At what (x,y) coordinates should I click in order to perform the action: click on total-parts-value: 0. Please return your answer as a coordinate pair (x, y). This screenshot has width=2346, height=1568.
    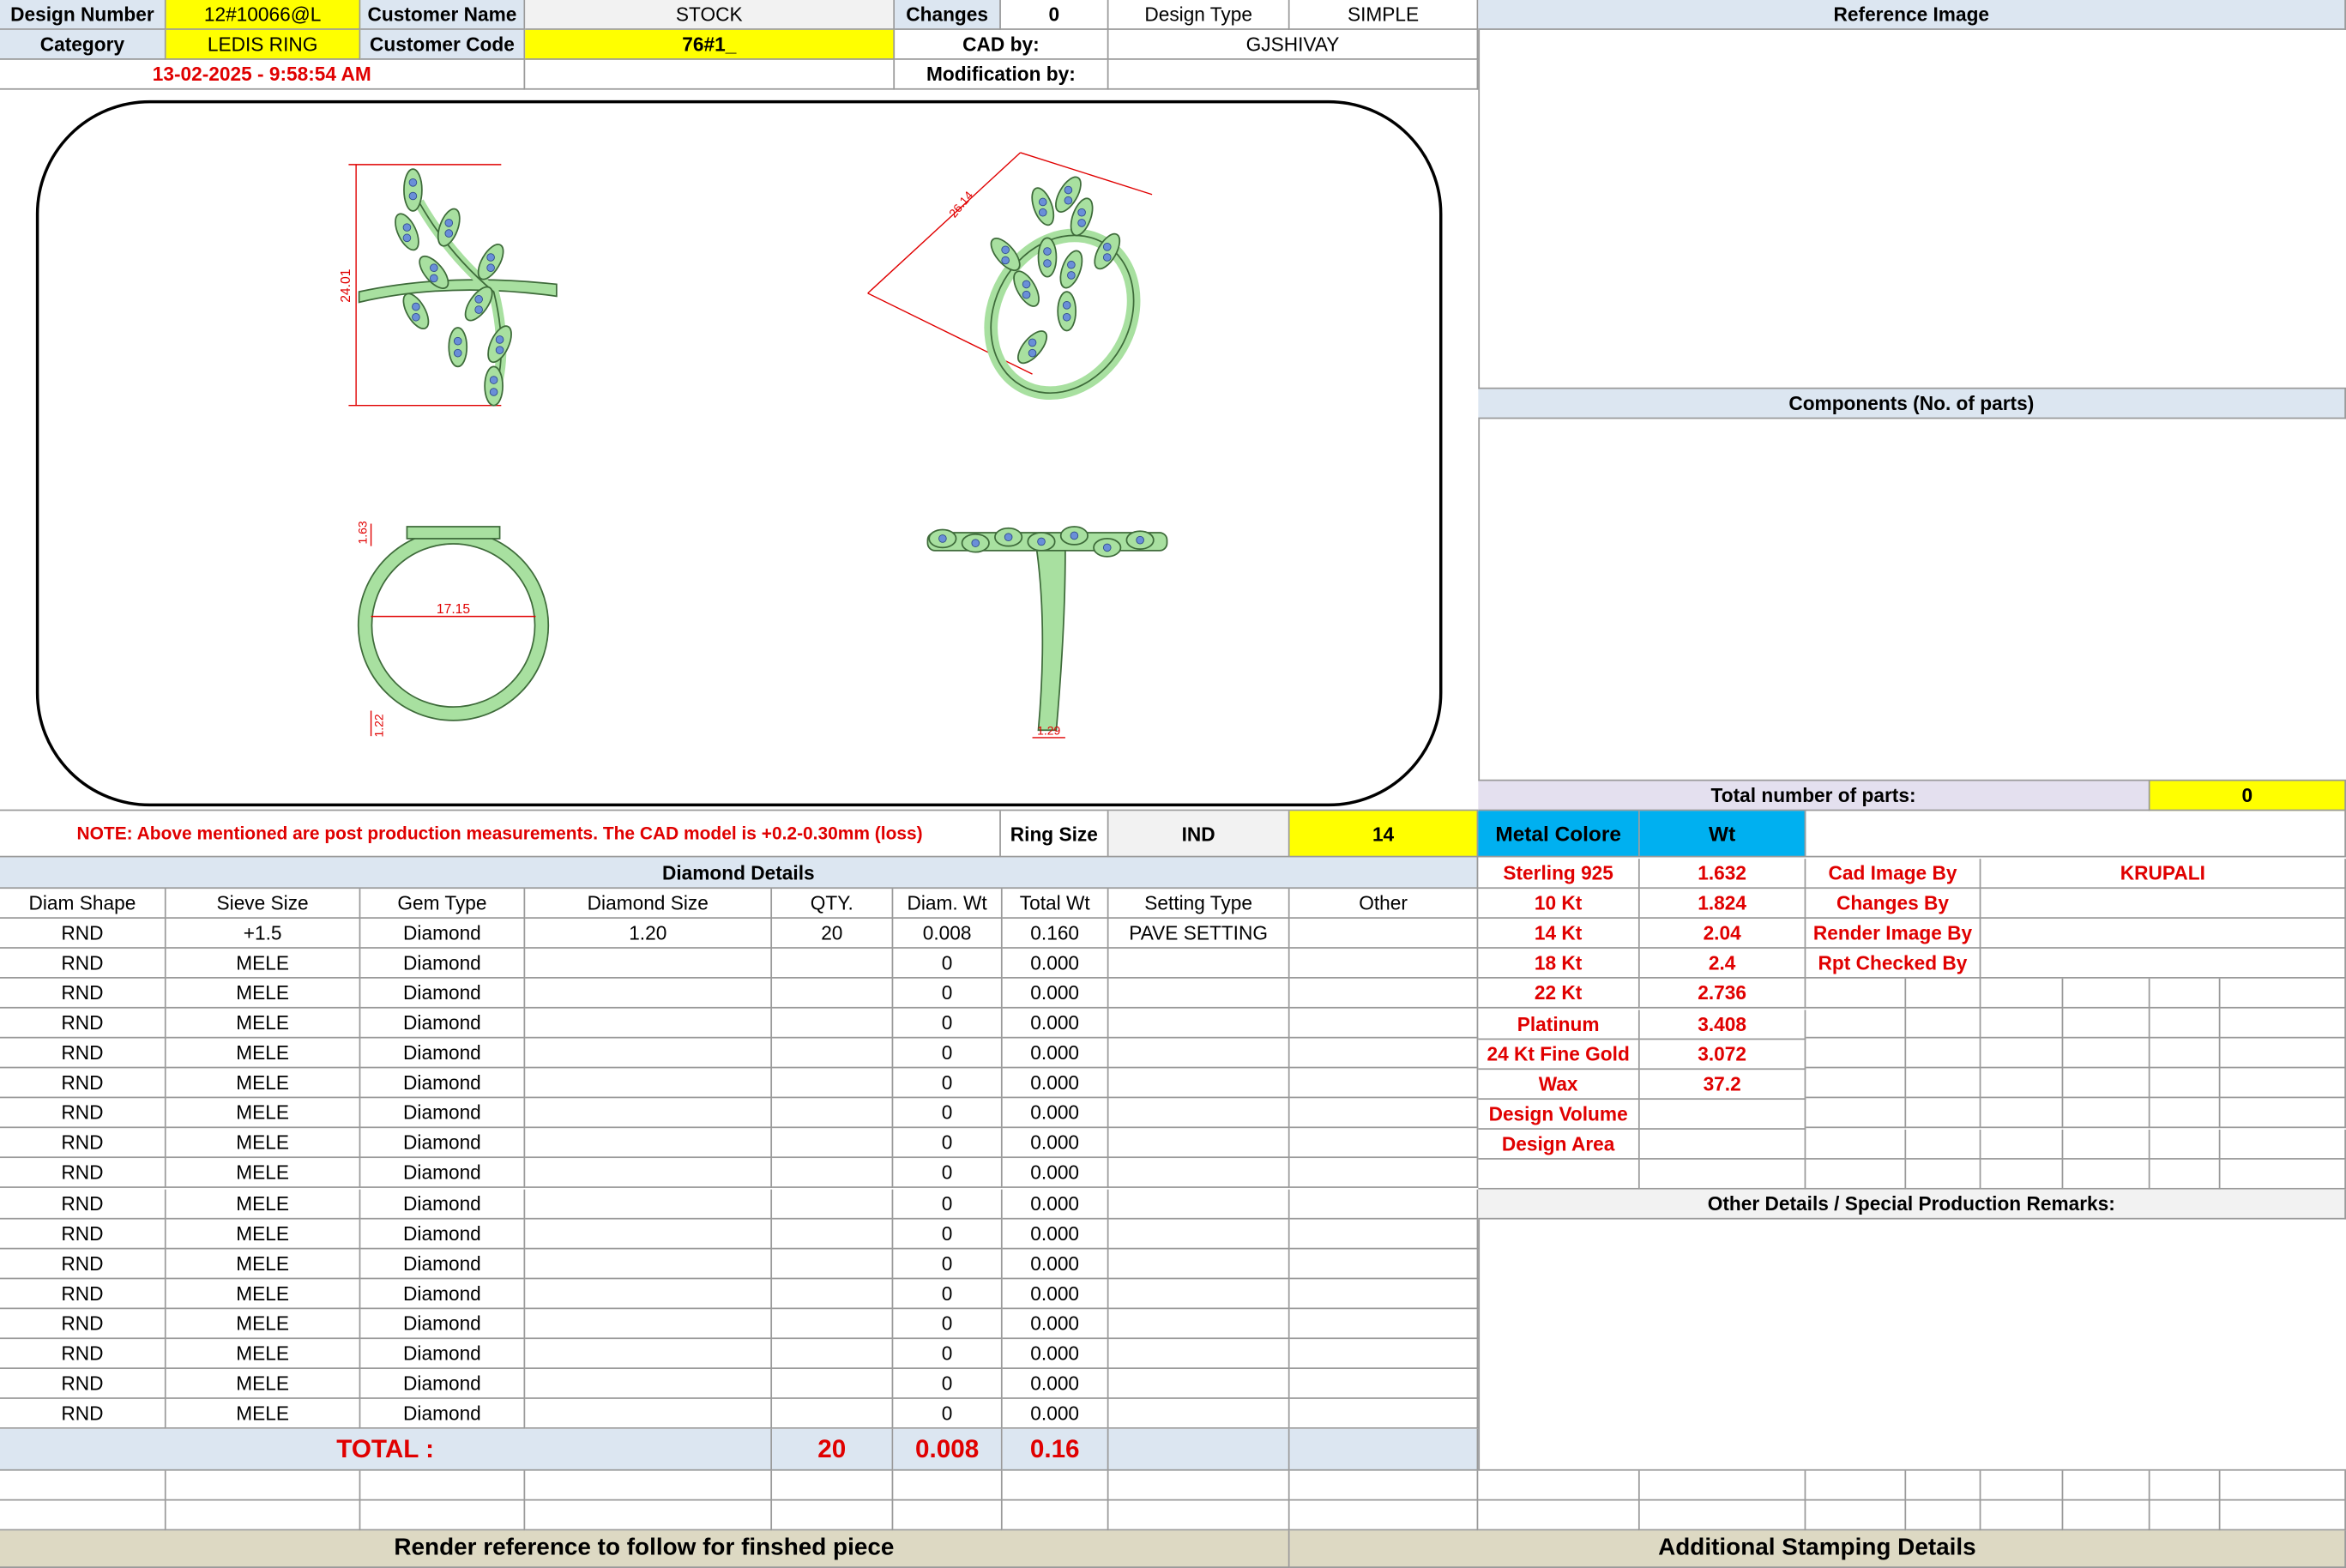
    Looking at the image, I should click on (2248, 796).